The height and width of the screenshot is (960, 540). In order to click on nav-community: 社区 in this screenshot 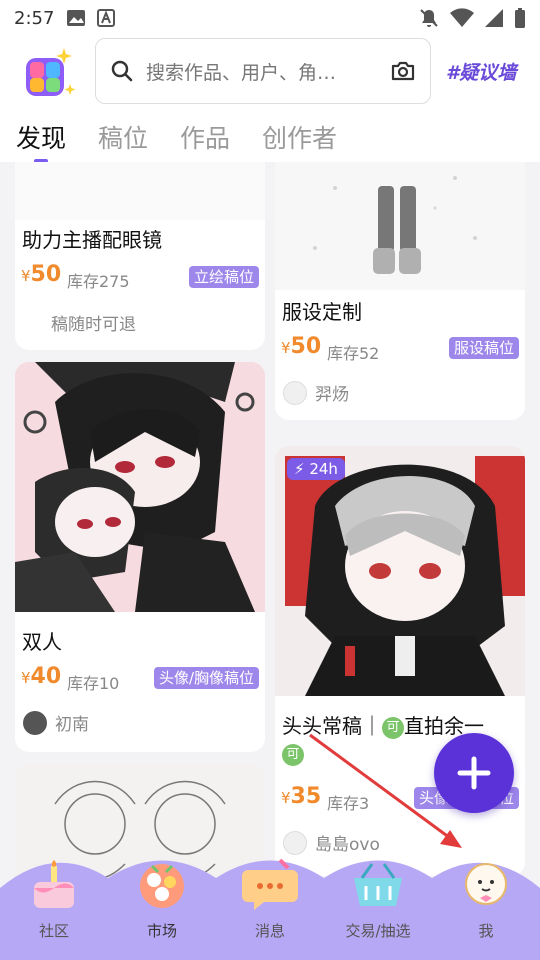, I will do `click(54, 904)`.